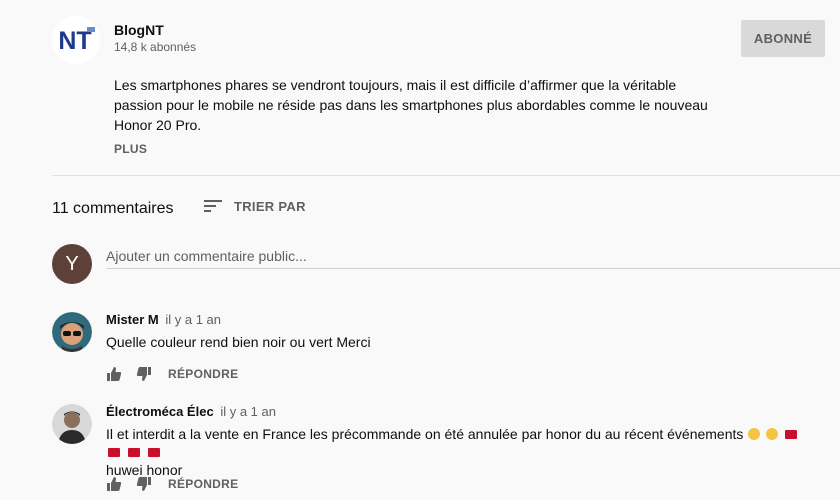 This screenshot has height=500, width=840. Describe the element at coordinates (473, 256) in the screenshot. I see `add-comment-input` at that location.